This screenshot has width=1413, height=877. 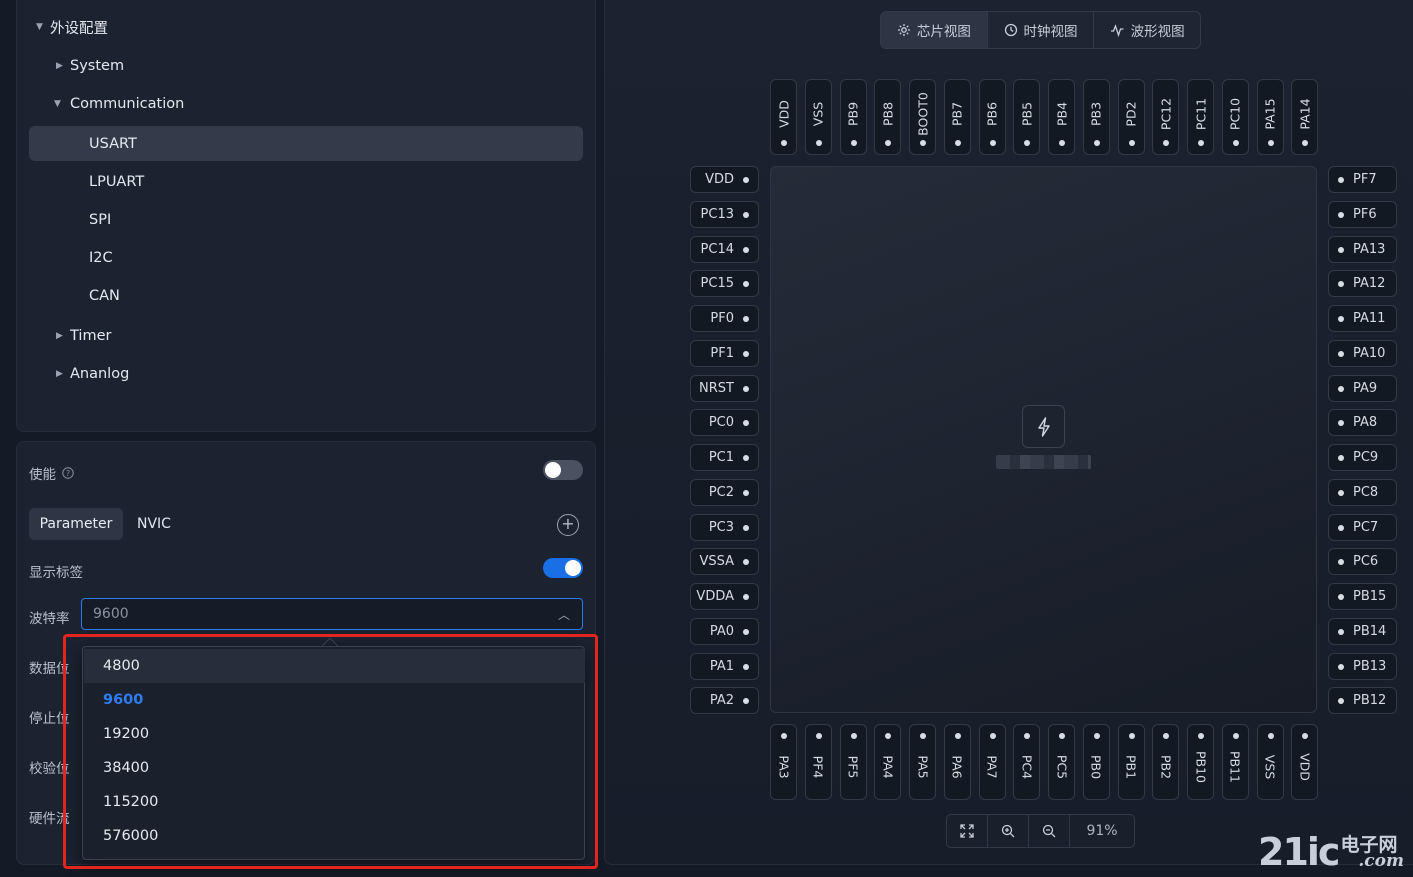 What do you see at coordinates (154, 524) in the screenshot?
I see `tab-nvic: NVIC` at bounding box center [154, 524].